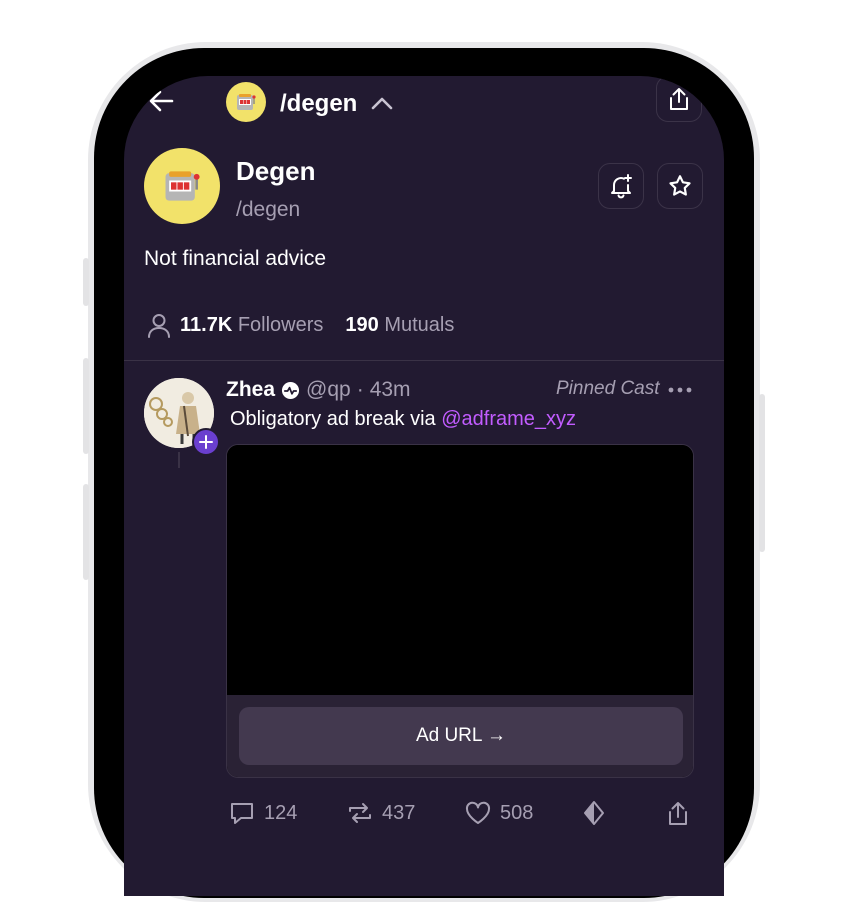 The image size is (845, 902). I want to click on like-count: 508, so click(517, 812).